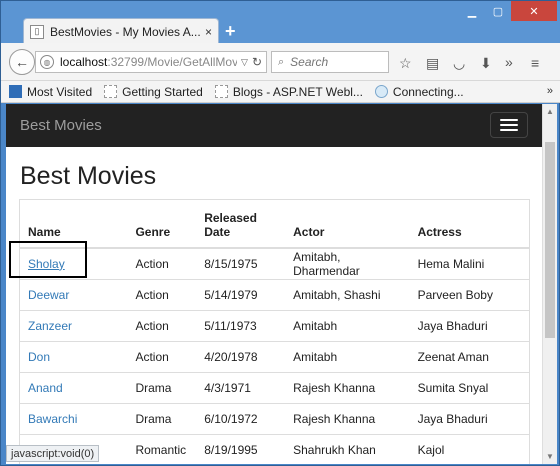 The width and height of the screenshot is (560, 466). I want to click on scrollbar-thumb, so click(550, 240).